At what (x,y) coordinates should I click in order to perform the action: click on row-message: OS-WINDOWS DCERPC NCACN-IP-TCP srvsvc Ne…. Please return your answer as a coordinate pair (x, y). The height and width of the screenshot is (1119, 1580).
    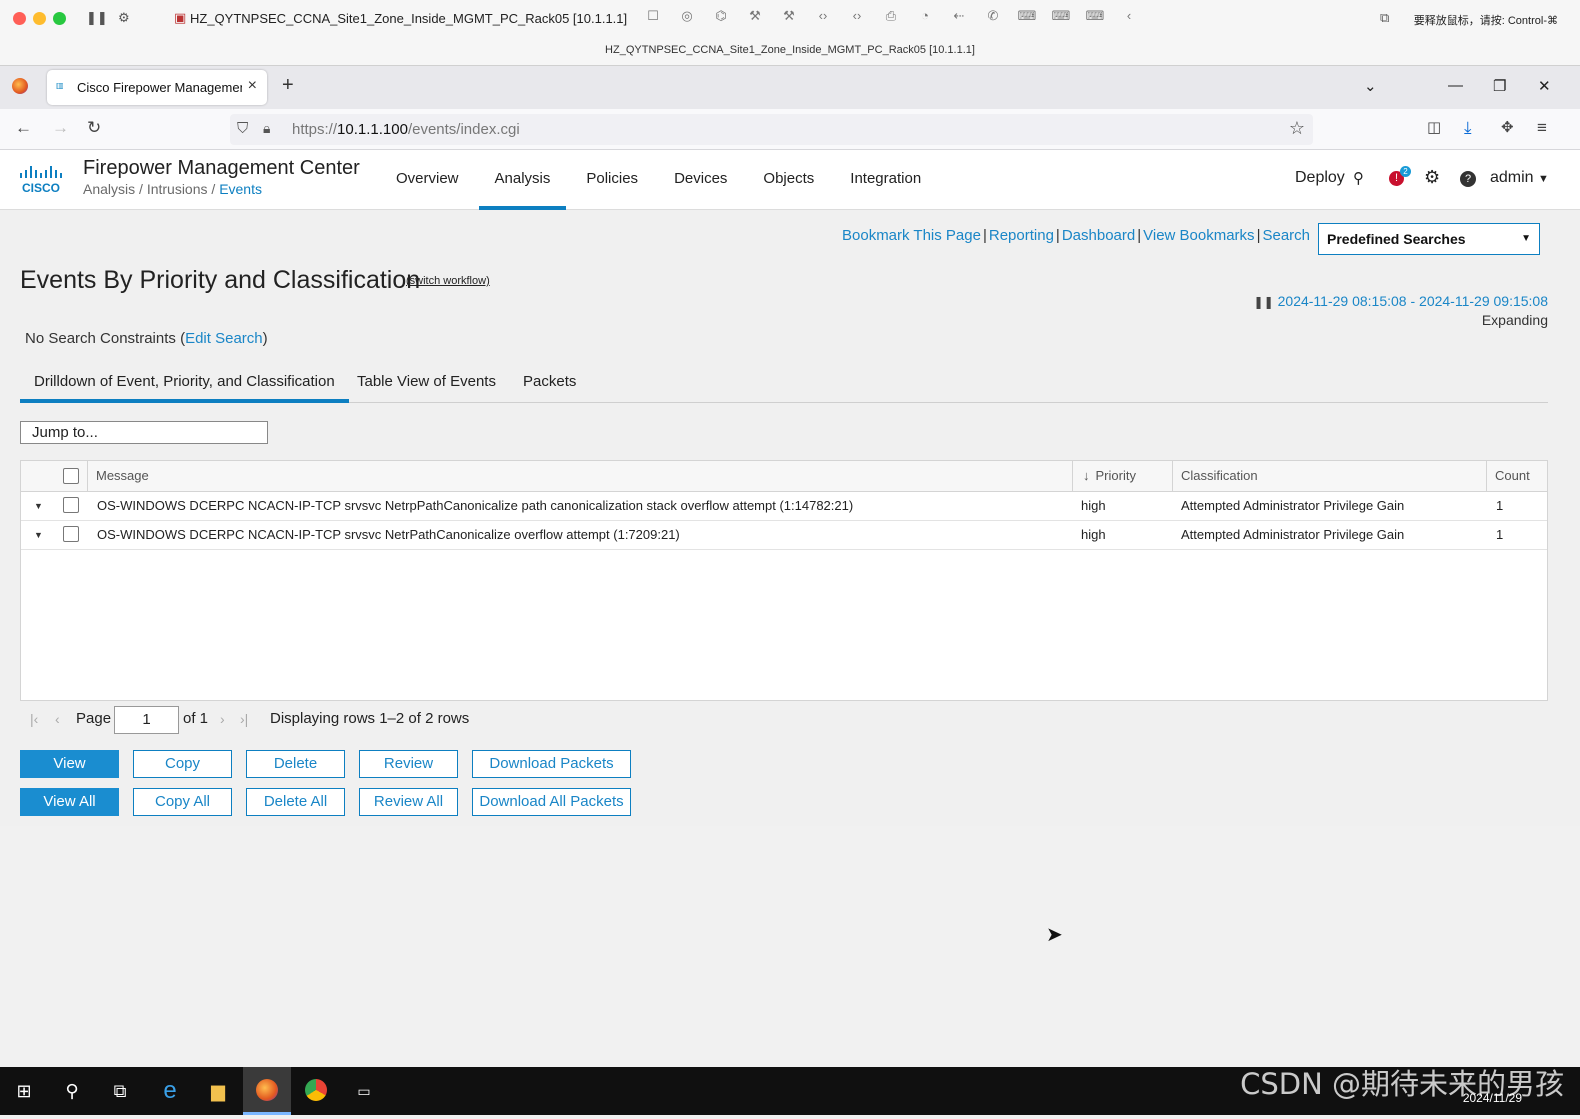
    Looking at the image, I should click on (475, 506).